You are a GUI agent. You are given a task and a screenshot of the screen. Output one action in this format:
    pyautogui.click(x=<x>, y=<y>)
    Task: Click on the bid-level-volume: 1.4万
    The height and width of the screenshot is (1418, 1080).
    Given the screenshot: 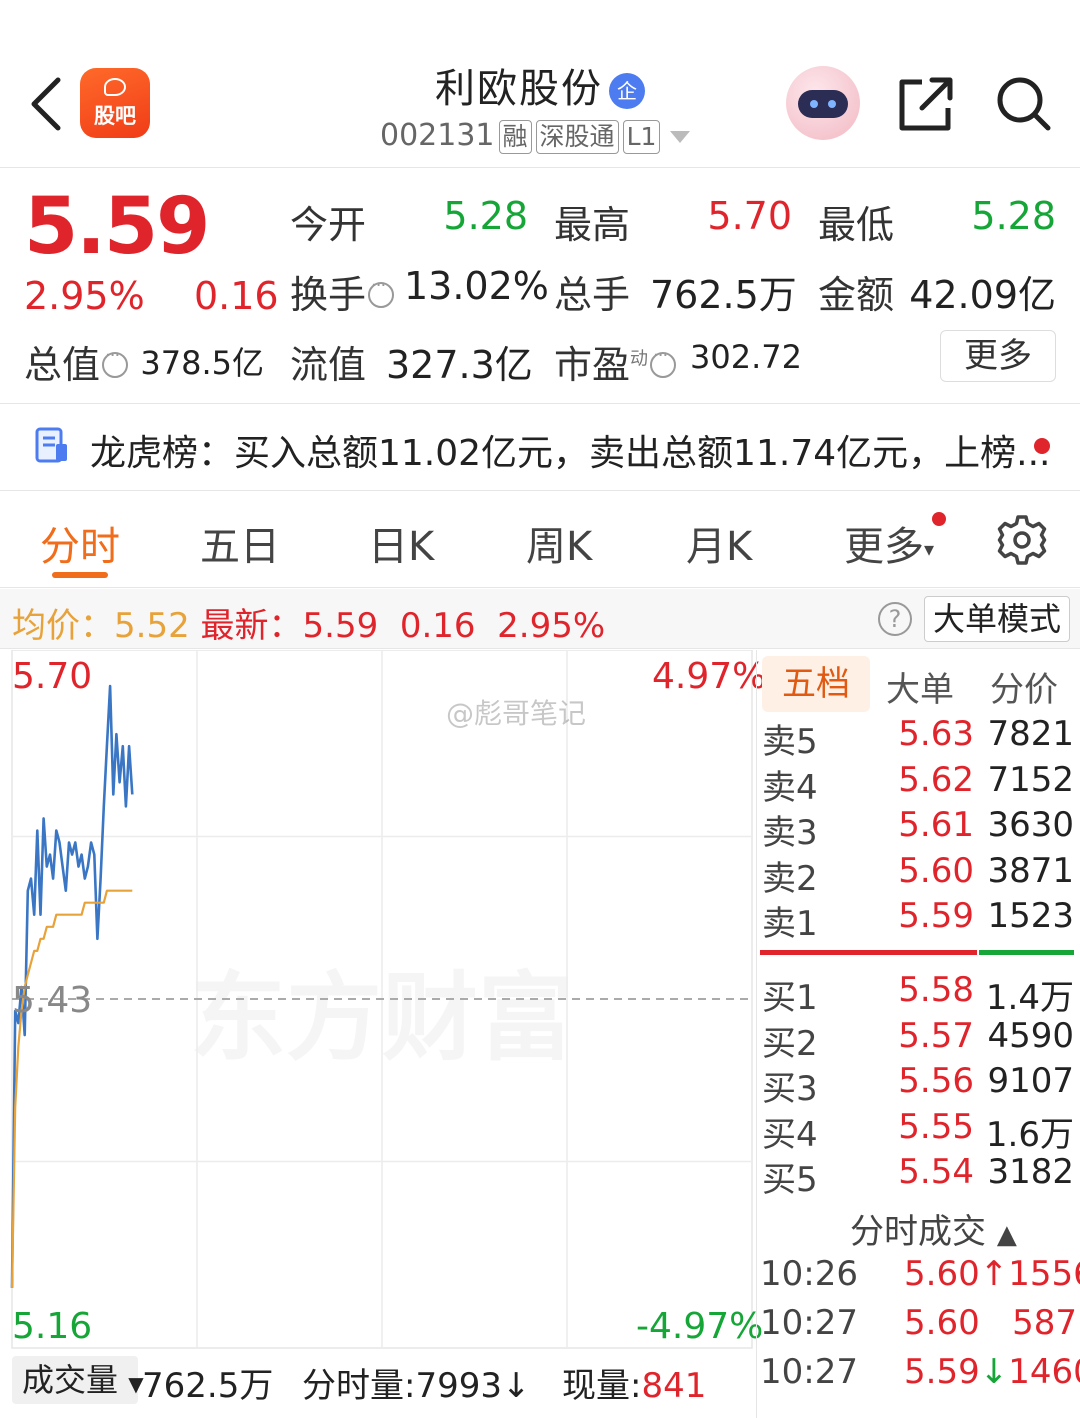 What is the action you would take?
    pyautogui.click(x=1029, y=998)
    